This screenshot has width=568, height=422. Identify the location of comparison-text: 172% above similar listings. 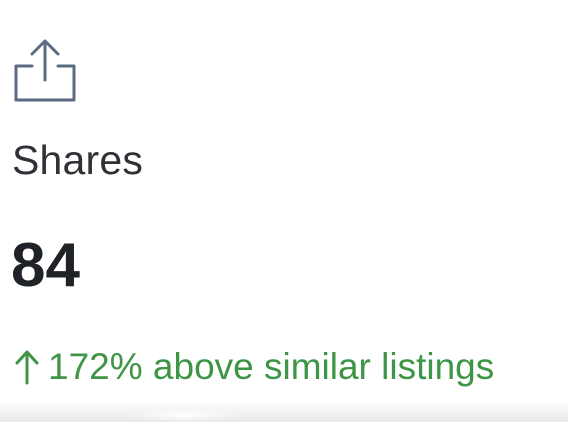
(271, 366).